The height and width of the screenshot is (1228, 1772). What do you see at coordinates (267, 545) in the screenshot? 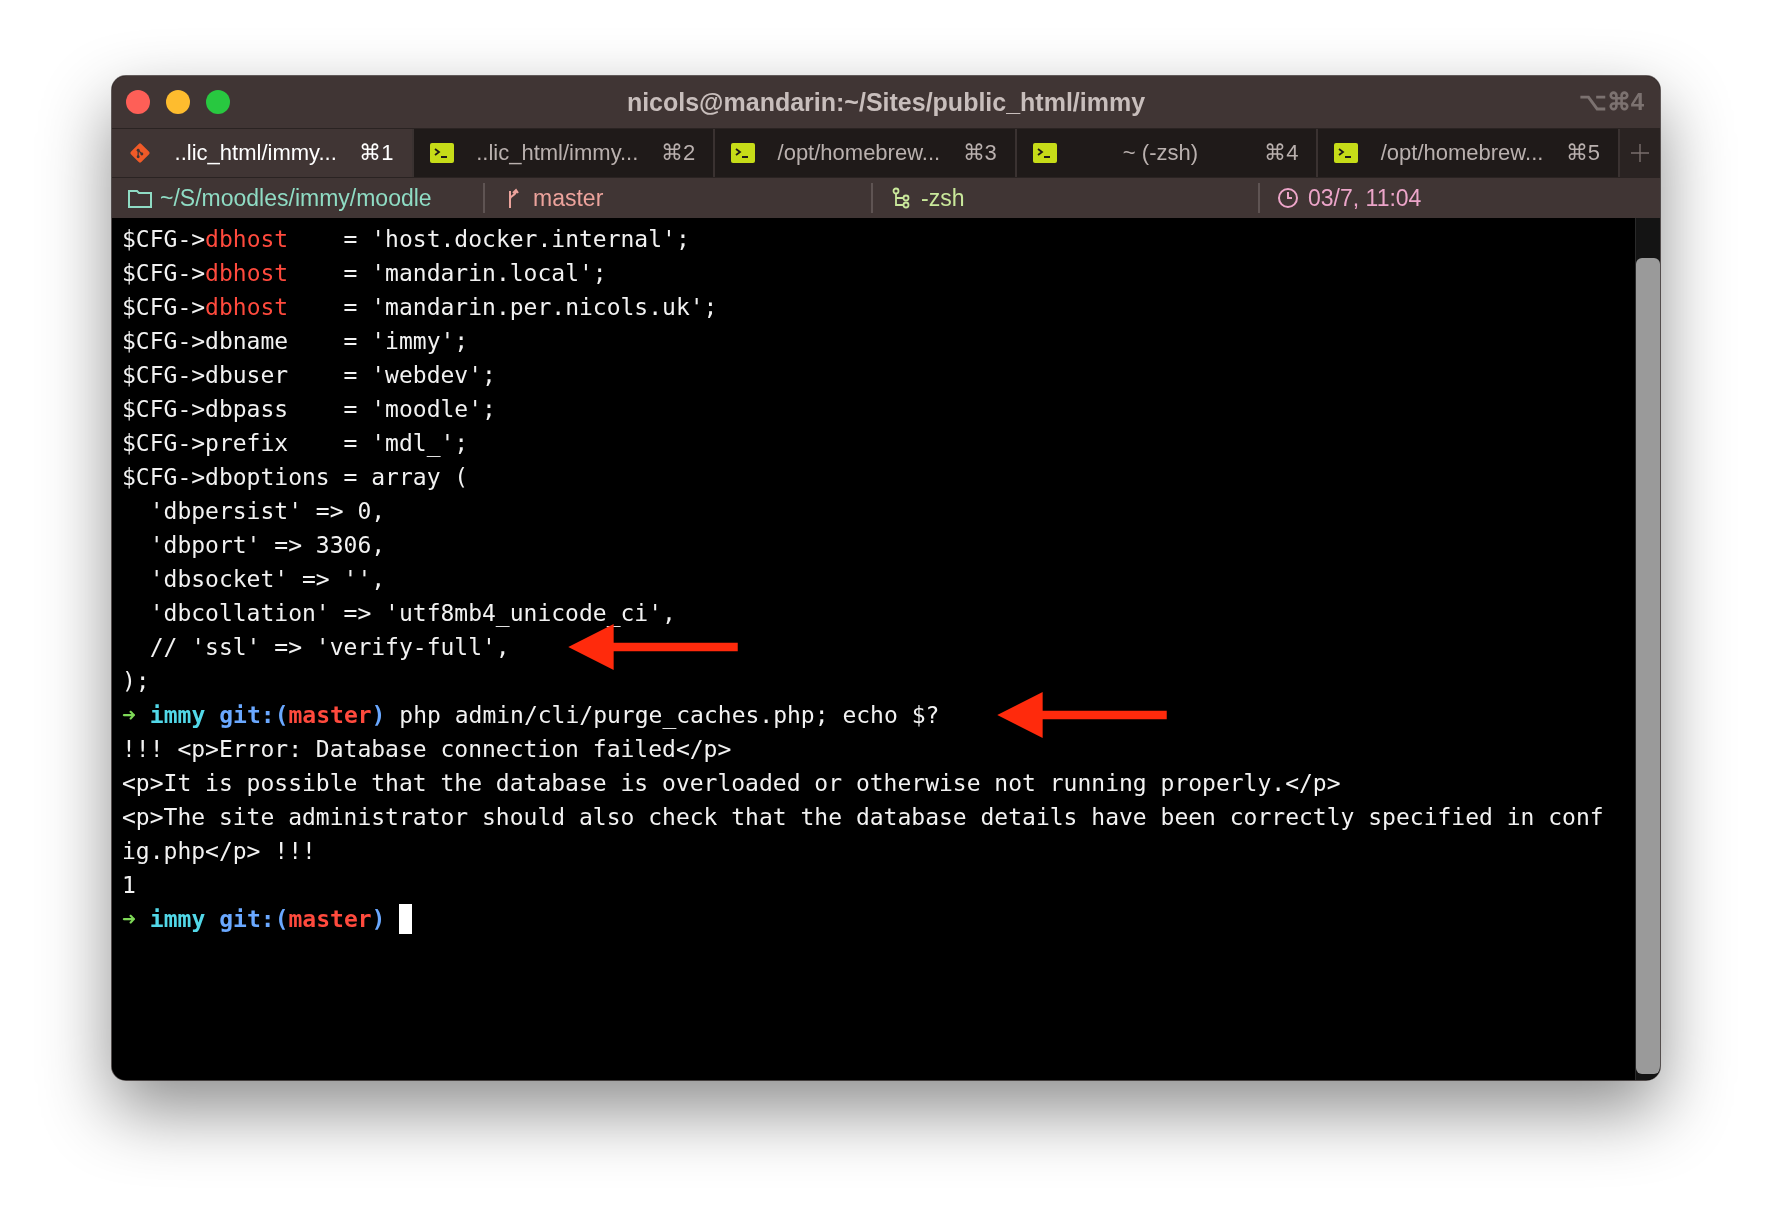
I see `terminal-text: 'dbport' => 3306,` at bounding box center [267, 545].